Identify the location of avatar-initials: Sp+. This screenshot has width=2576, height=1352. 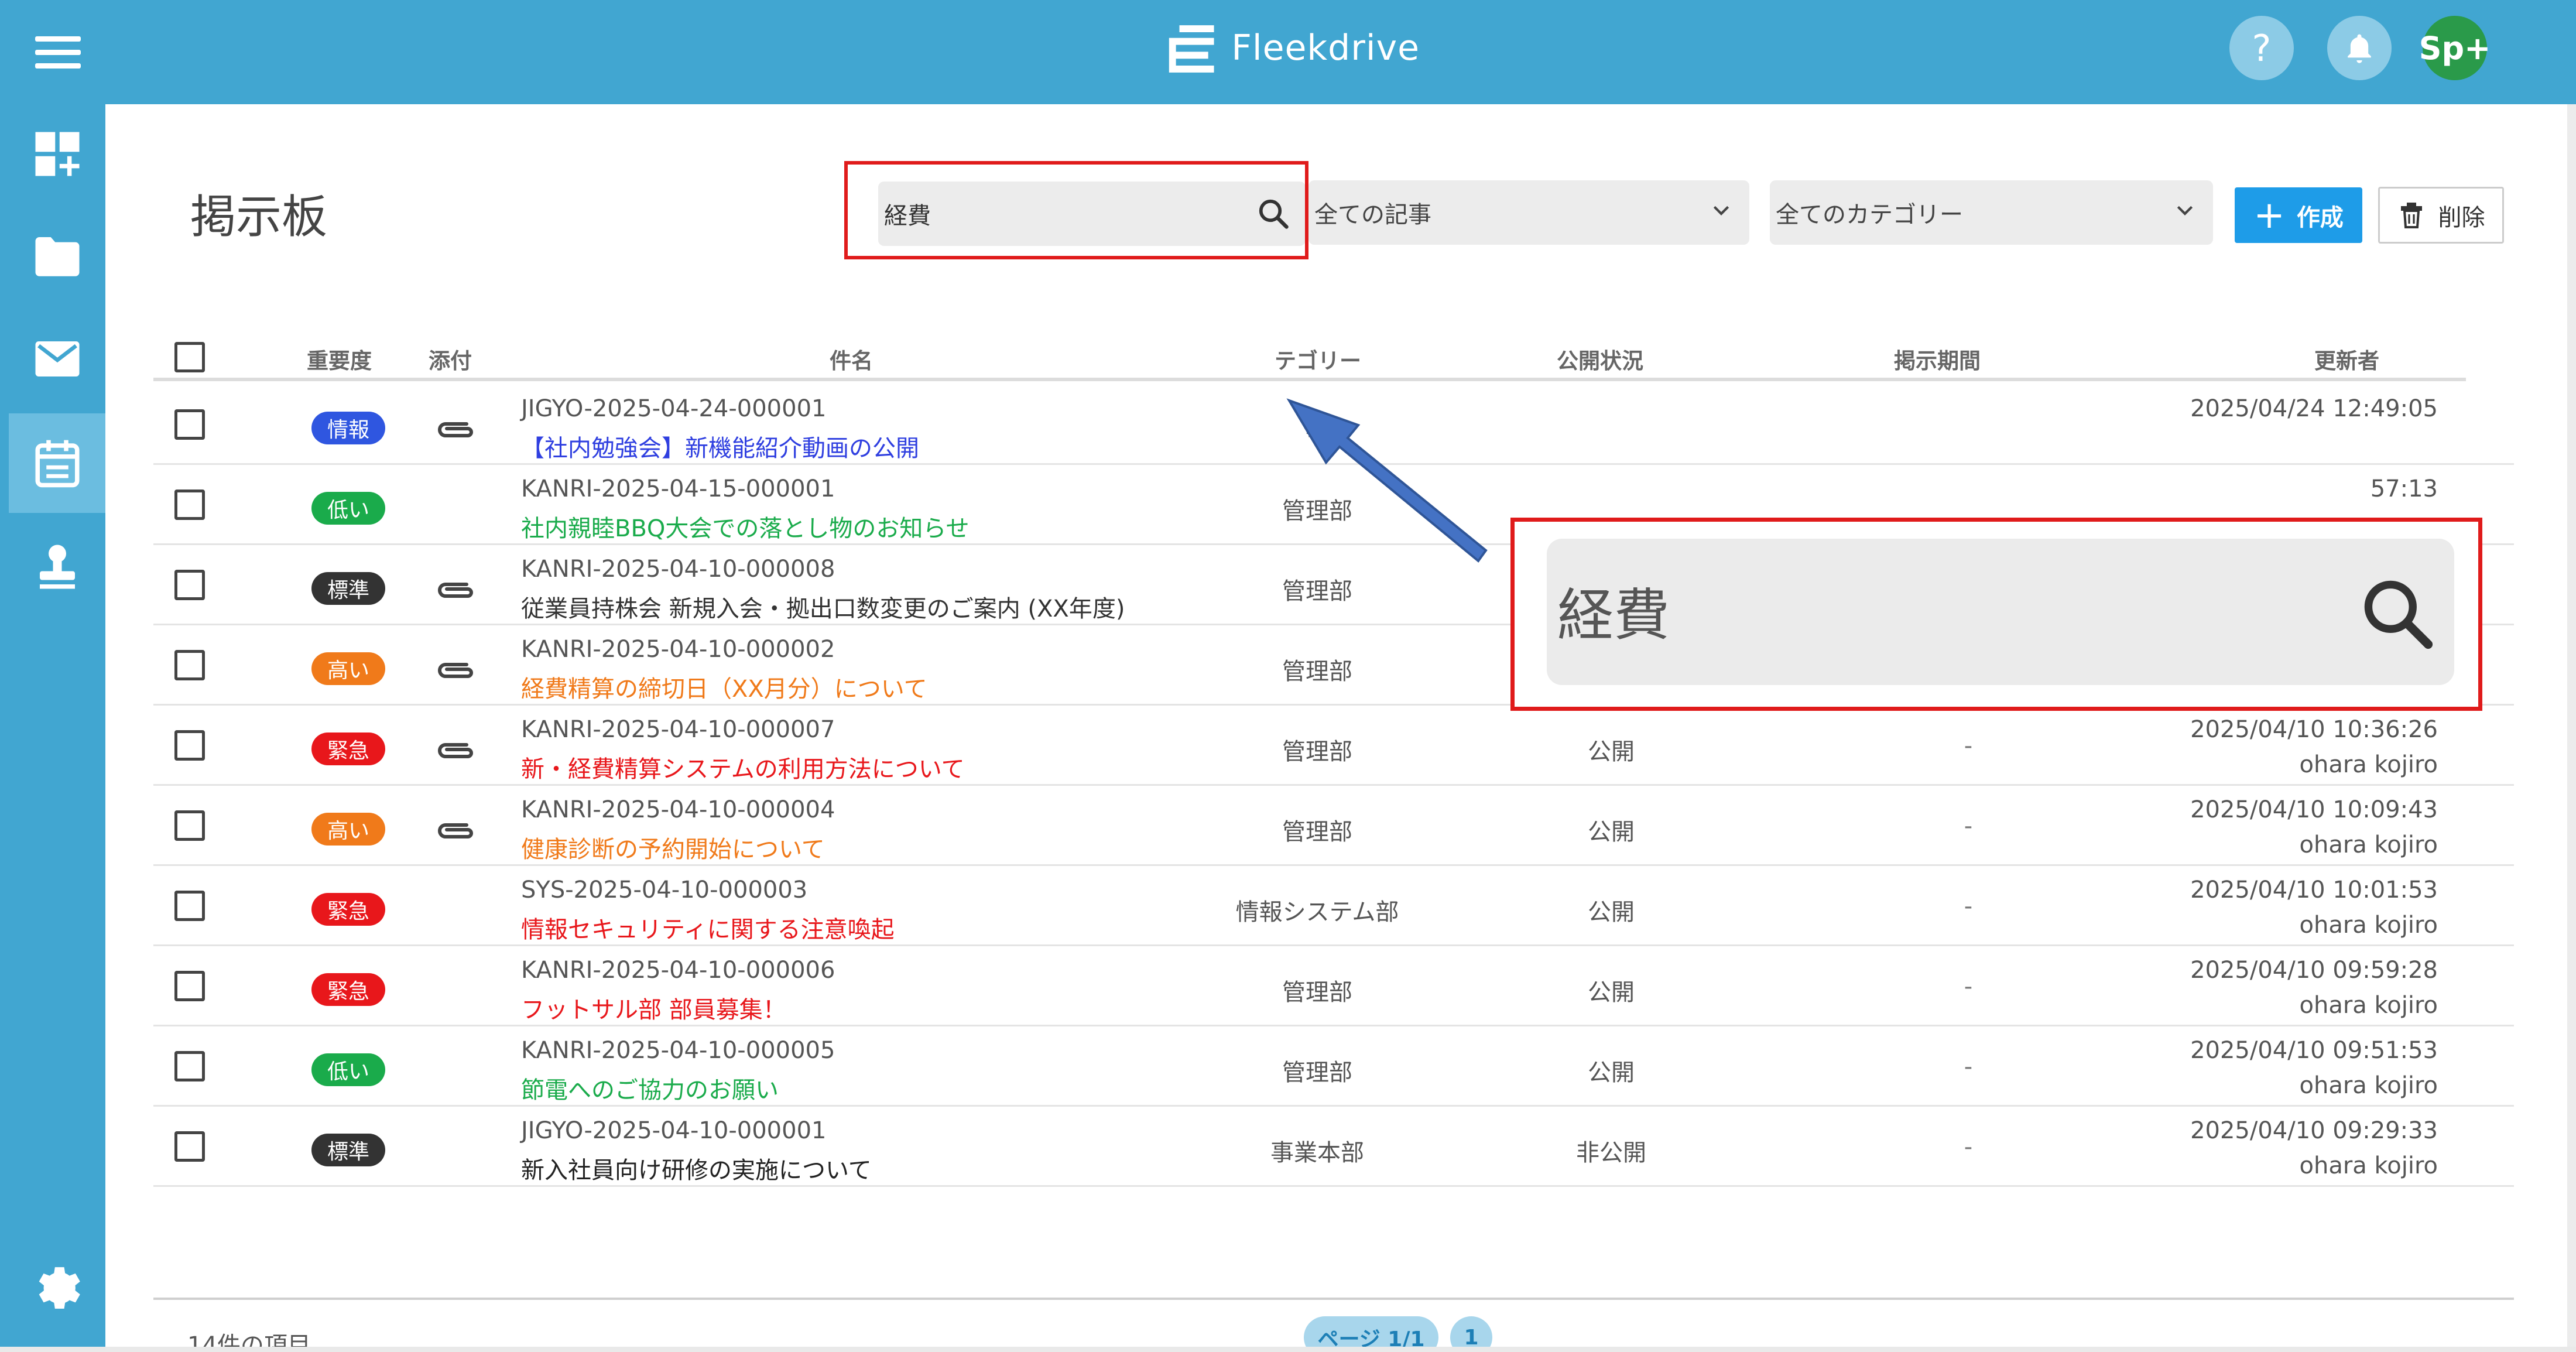
(2455, 48).